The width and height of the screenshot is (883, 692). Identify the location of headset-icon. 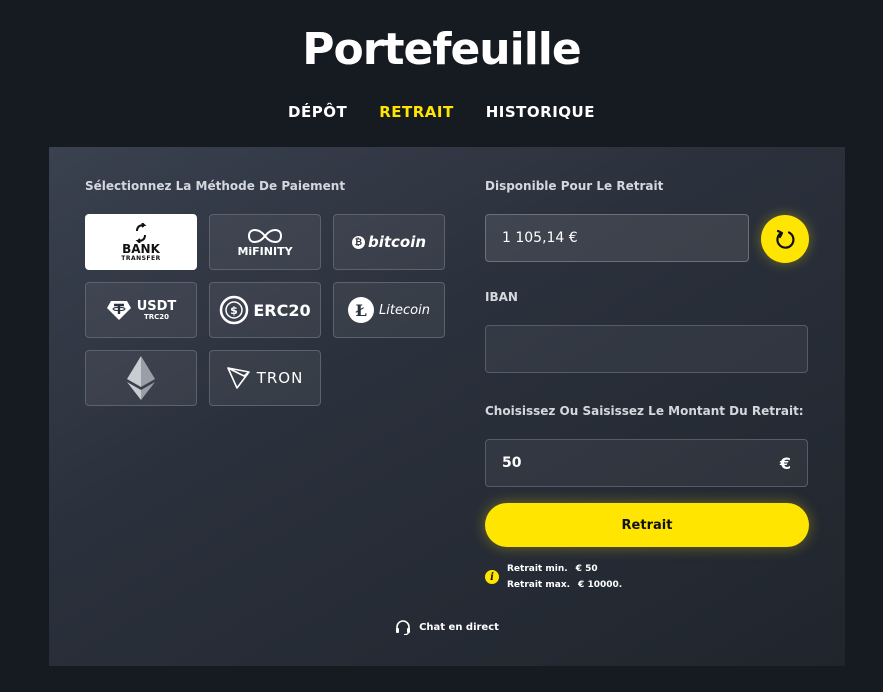
(403, 627).